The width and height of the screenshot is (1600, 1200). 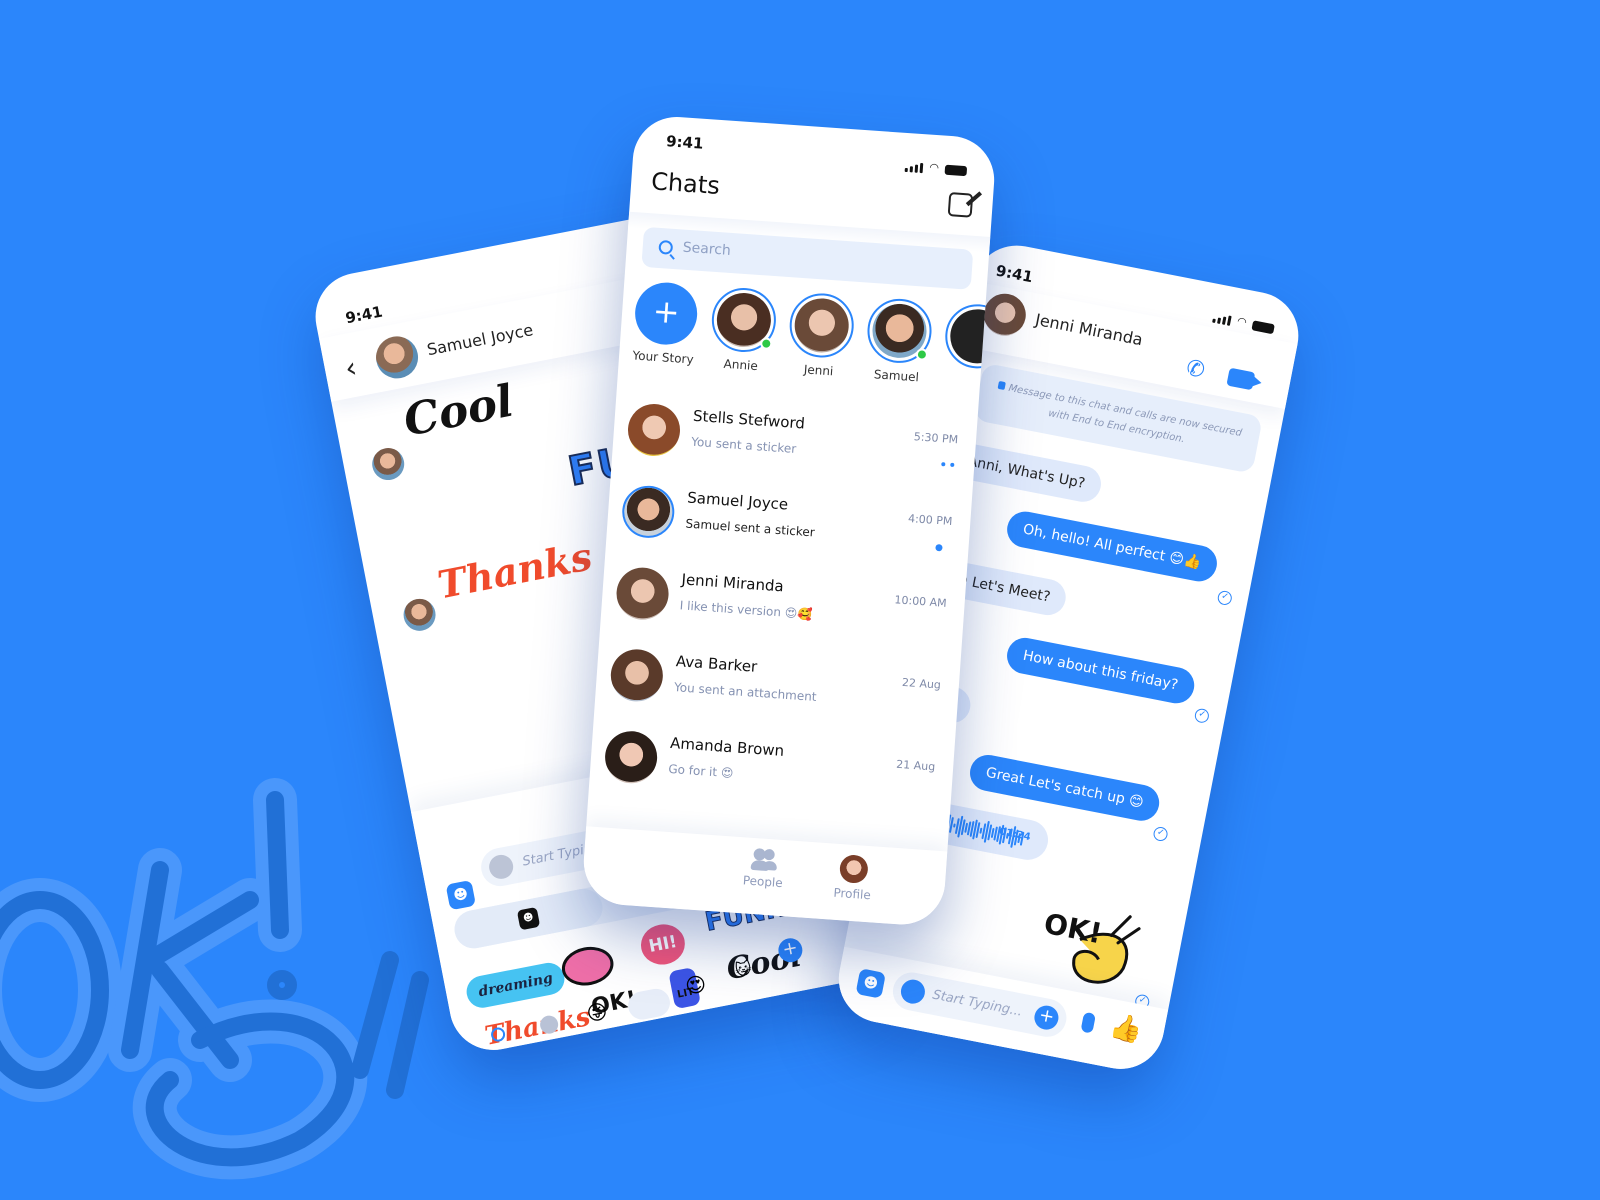 What do you see at coordinates (939, 547) in the screenshot?
I see `unread-indicator` at bounding box center [939, 547].